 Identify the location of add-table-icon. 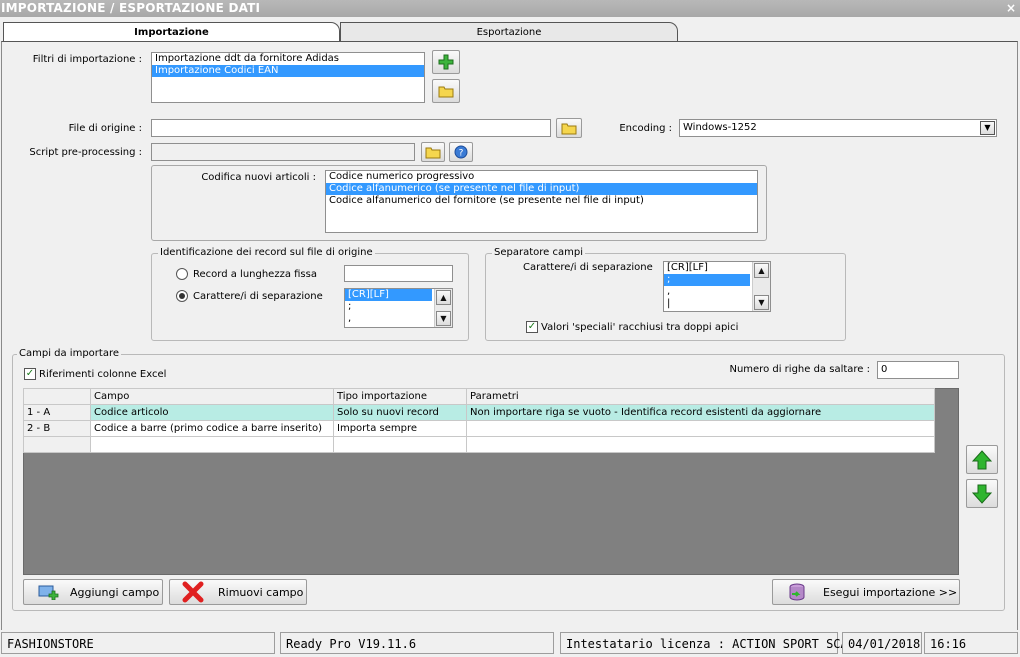
(48, 592).